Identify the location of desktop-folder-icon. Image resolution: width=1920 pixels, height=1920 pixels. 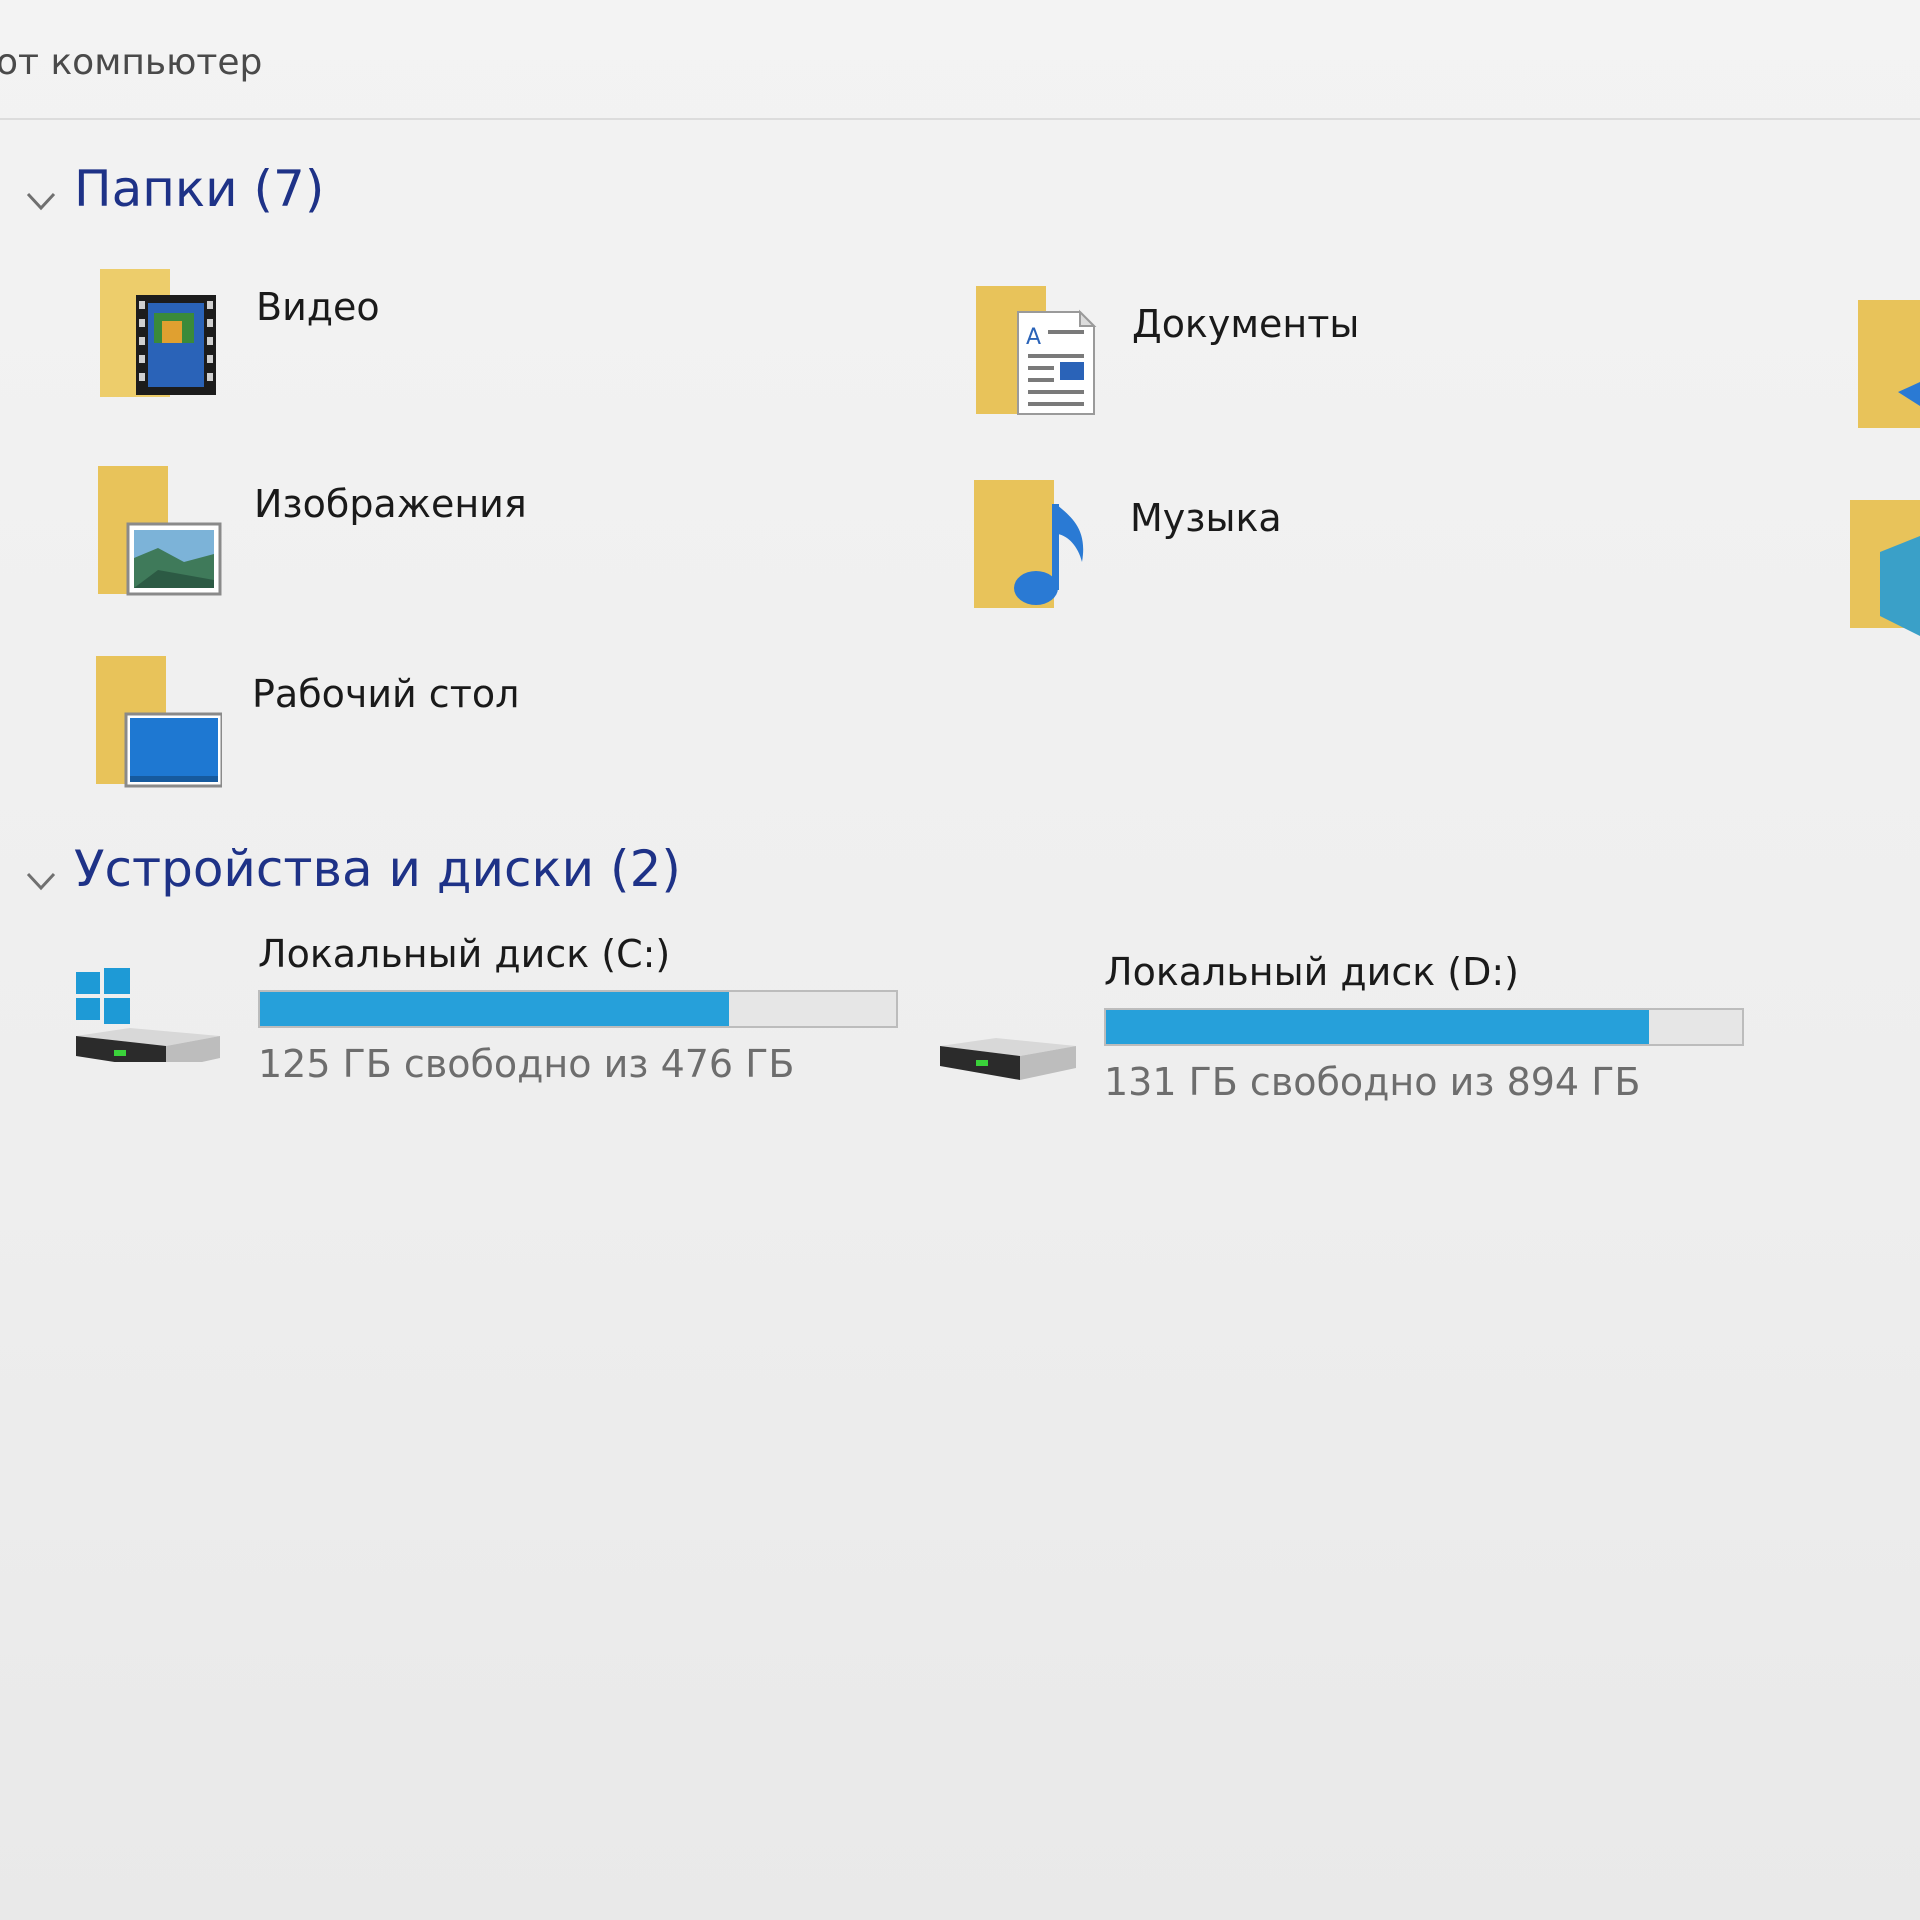
(158, 722).